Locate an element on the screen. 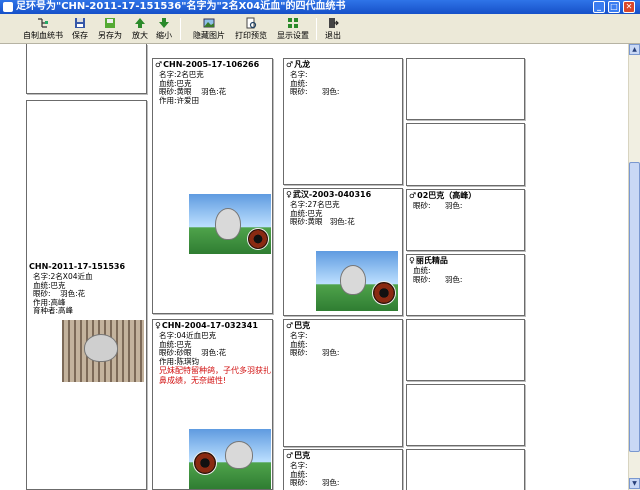 Image resolution: width=640 pixels, height=490 pixels. pedigree-card-gen4: ♂02巴克（高峰） 眼砂: 羽色: is located at coordinates (465, 220).